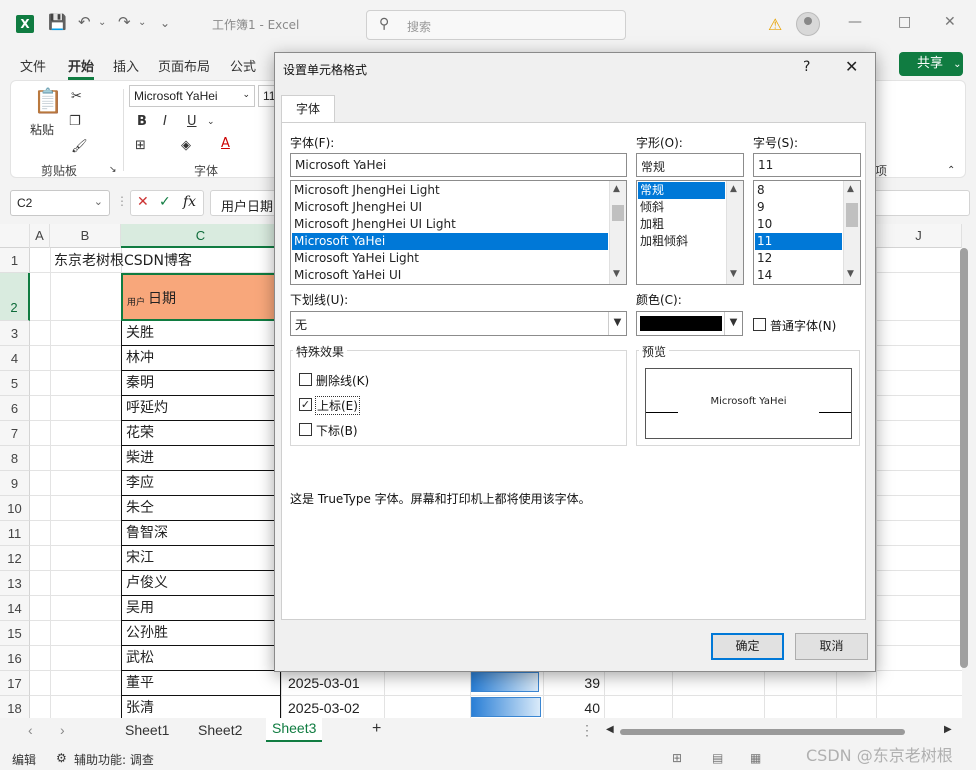  Describe the element at coordinates (15, 408) in the screenshot. I see `row-header-6: 6` at that location.